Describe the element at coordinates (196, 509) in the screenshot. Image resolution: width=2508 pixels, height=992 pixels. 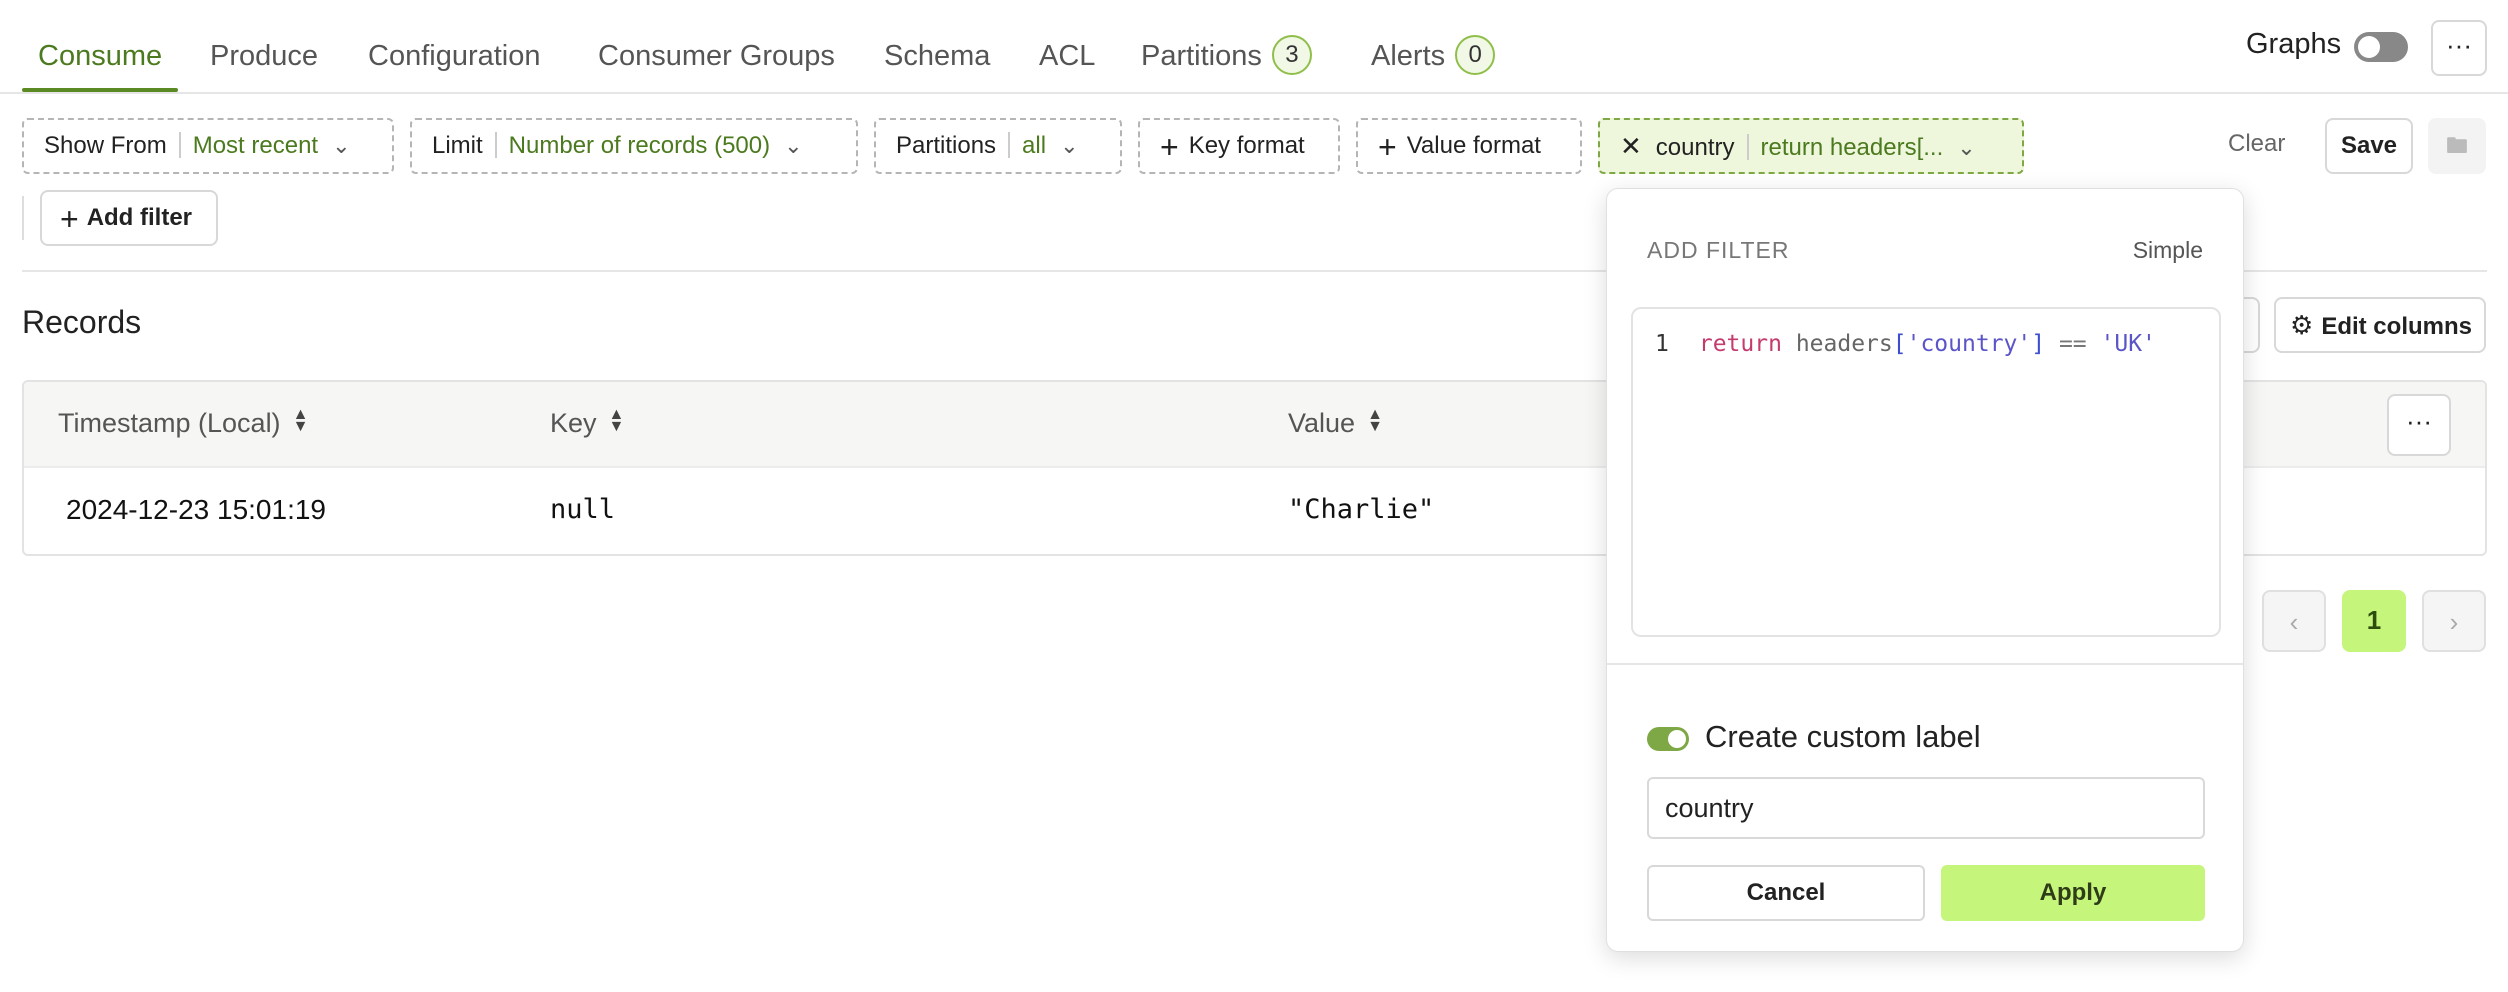
I see `cell-timestamp: 2024-12-23 15:01:19` at that location.